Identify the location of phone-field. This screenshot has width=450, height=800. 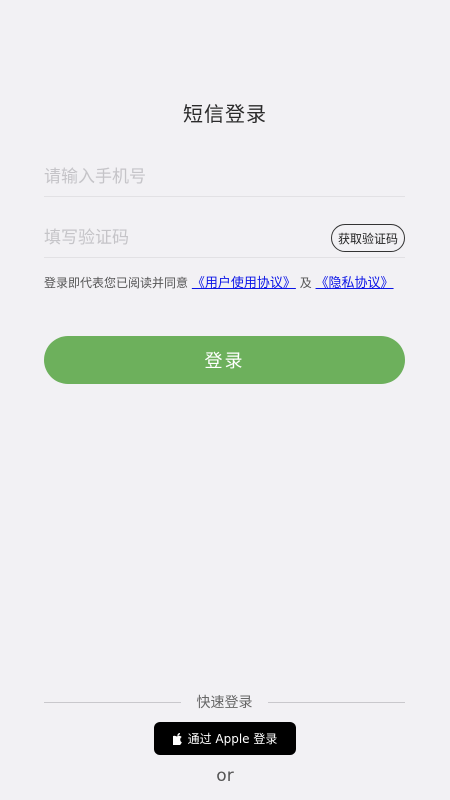
(224, 177).